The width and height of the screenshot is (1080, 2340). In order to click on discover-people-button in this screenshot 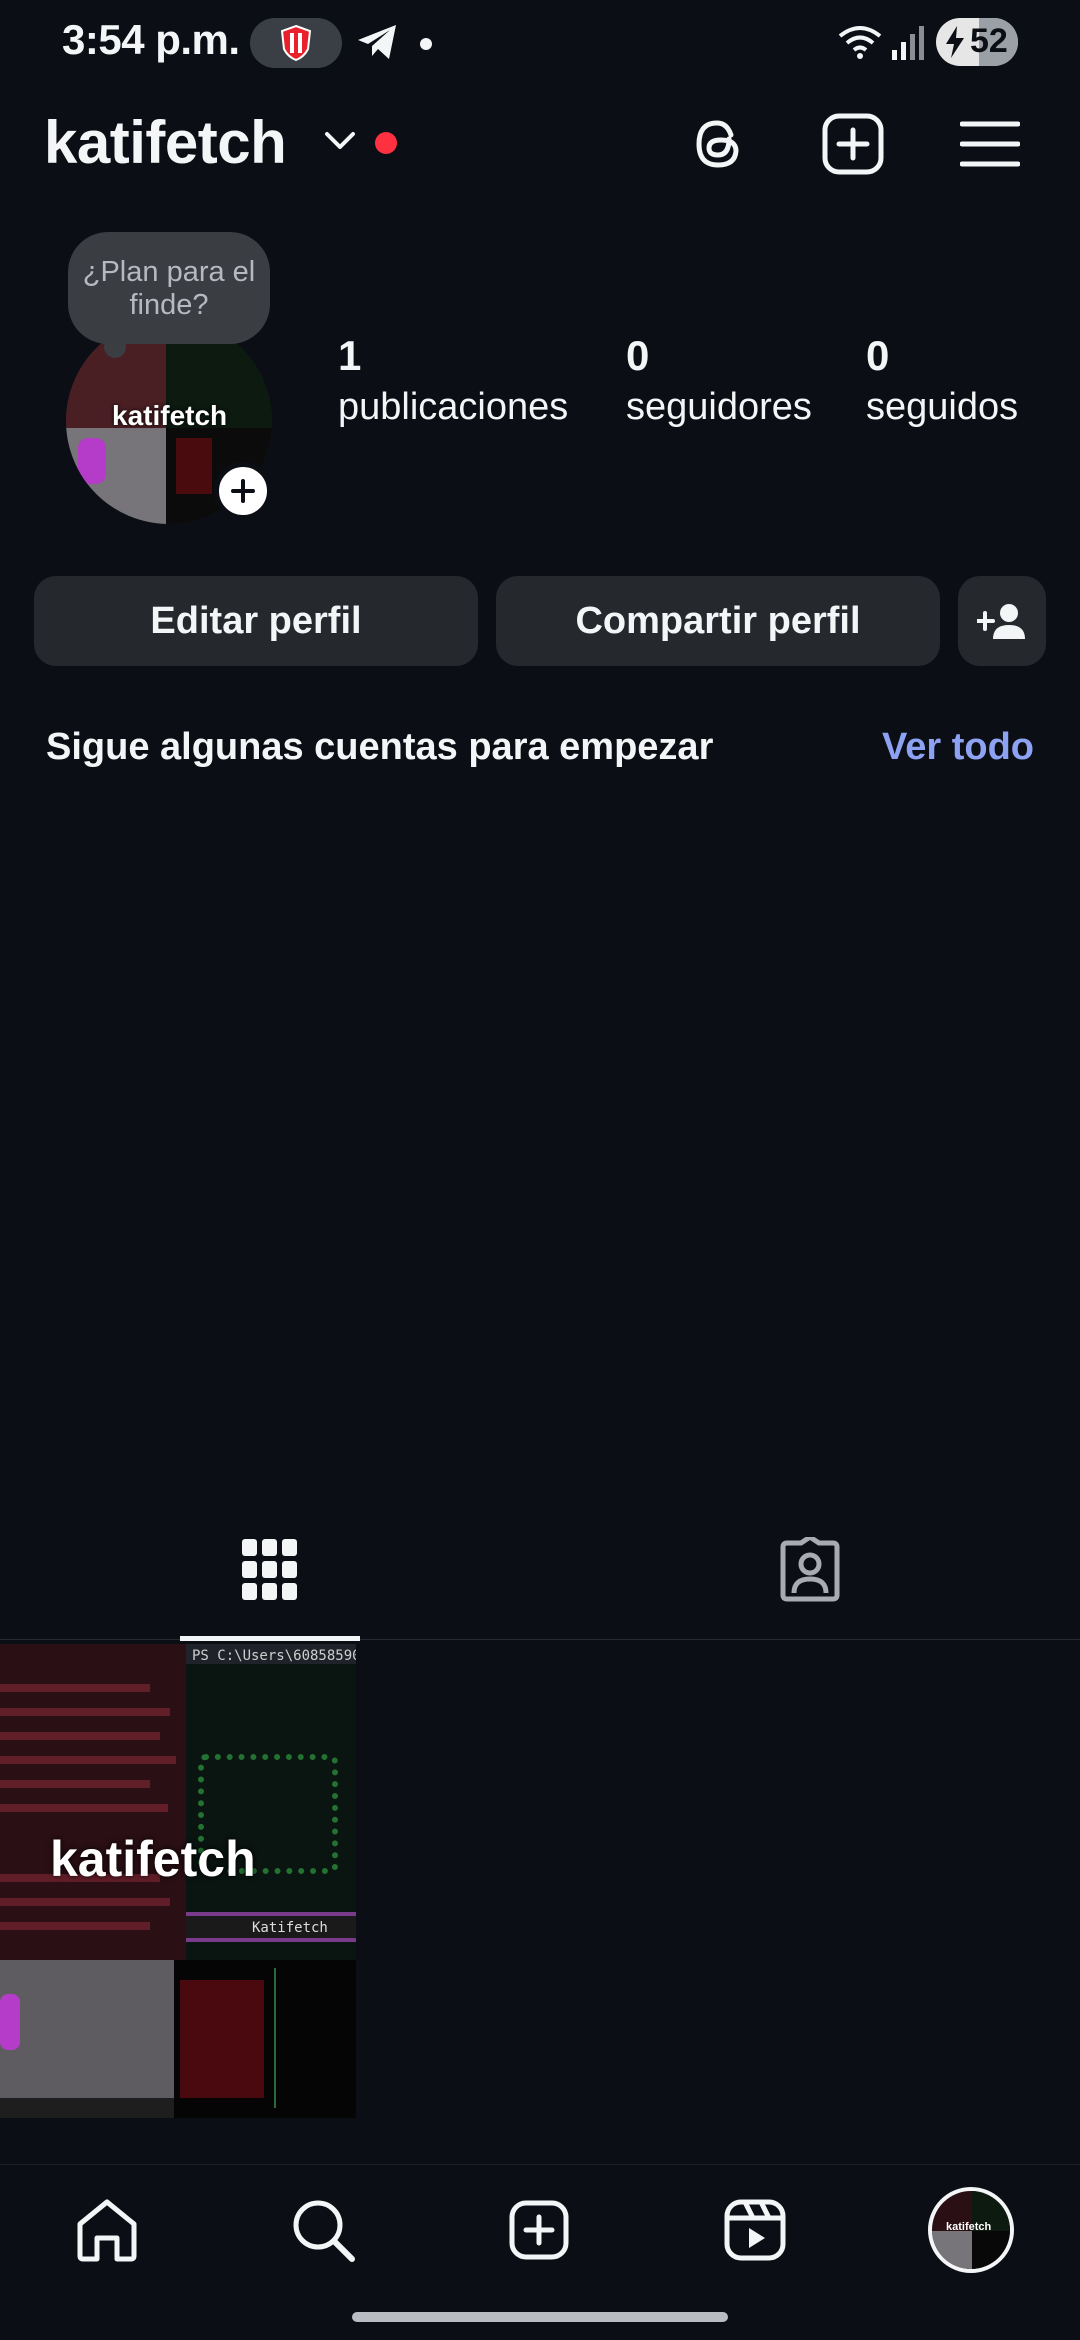, I will do `click(1002, 621)`.